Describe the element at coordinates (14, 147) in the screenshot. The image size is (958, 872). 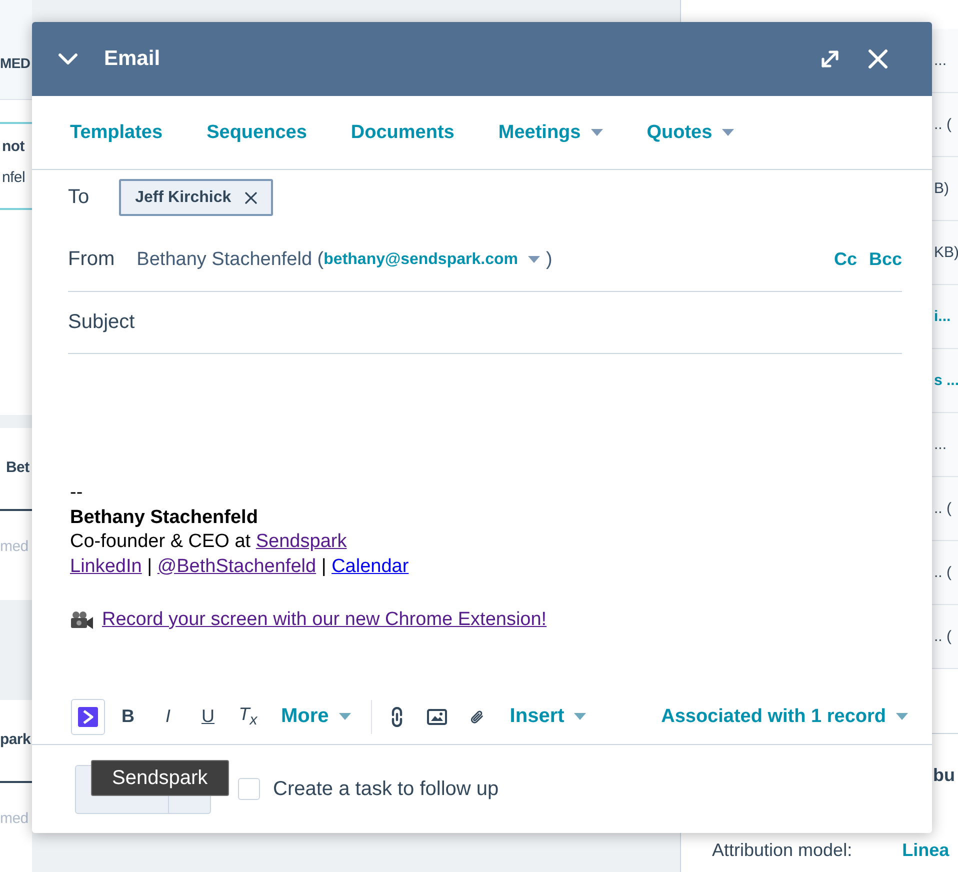
I see `note-title: not` at that location.